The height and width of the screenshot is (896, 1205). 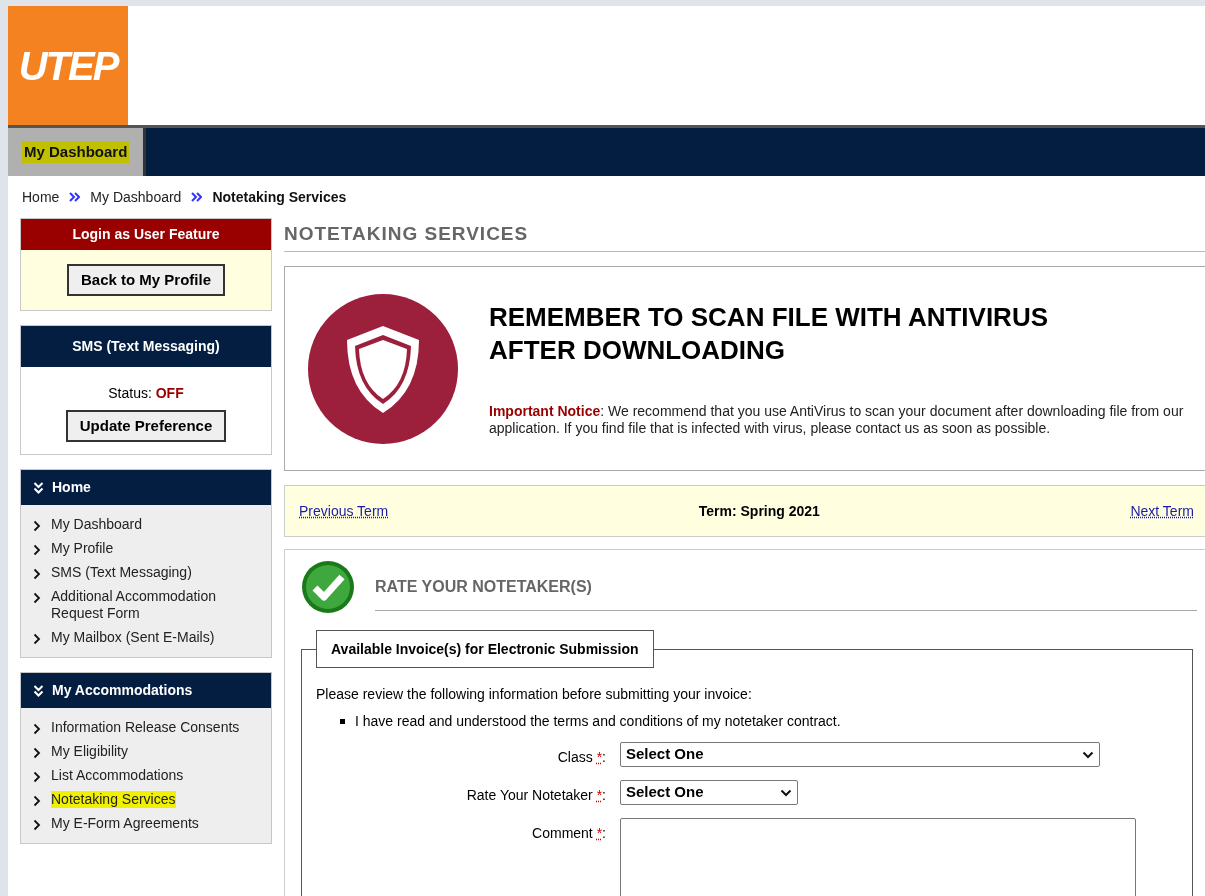 I want to click on legend-text: Available Invoice(s) for Electronic Submission, so click(x=485, y=649).